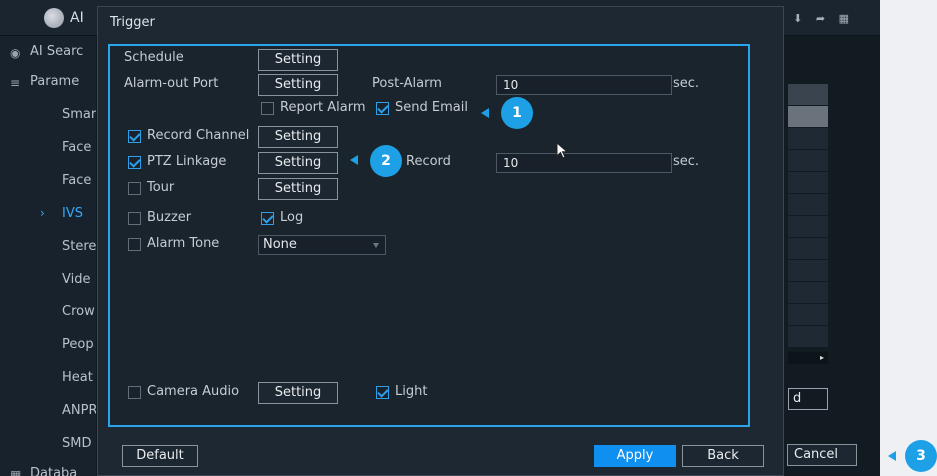 Image resolution: width=937 pixels, height=476 pixels. What do you see at coordinates (635, 456) in the screenshot?
I see `apply-button: Apply` at bounding box center [635, 456].